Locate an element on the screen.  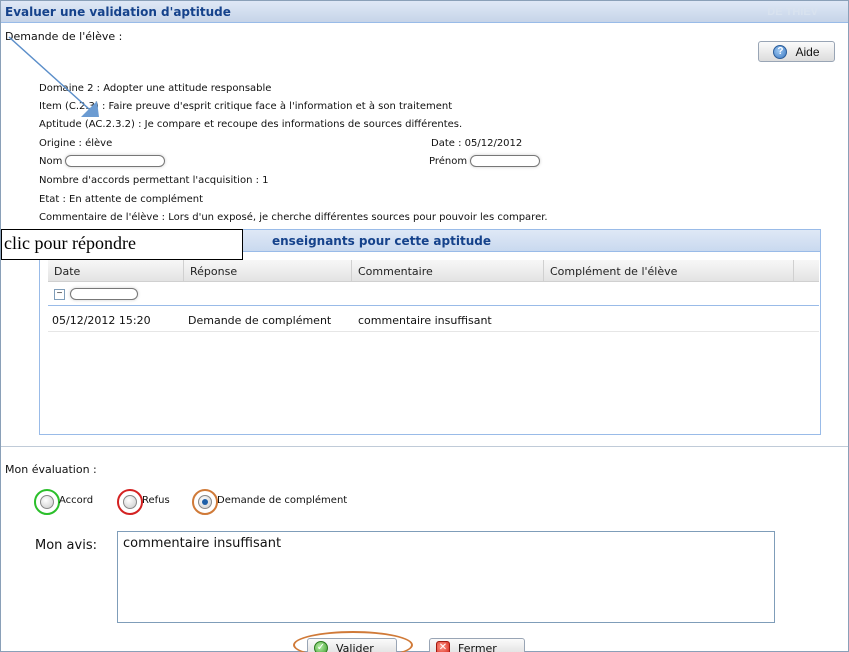
radio-complement-ring is located at coordinates (205, 502).